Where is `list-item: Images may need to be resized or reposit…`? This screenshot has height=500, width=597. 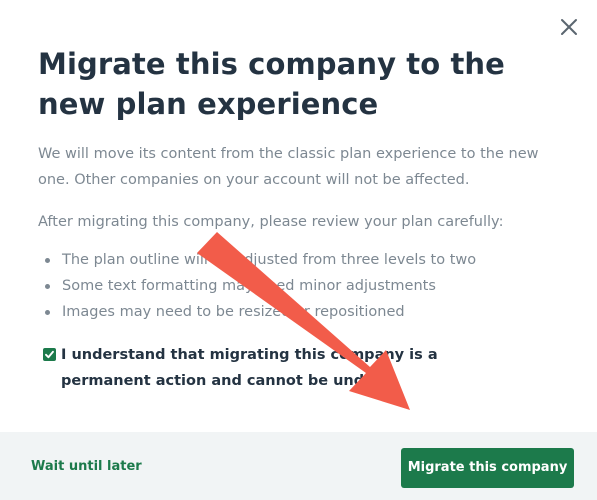 list-item: Images may need to be resized or reposit… is located at coordinates (302, 312).